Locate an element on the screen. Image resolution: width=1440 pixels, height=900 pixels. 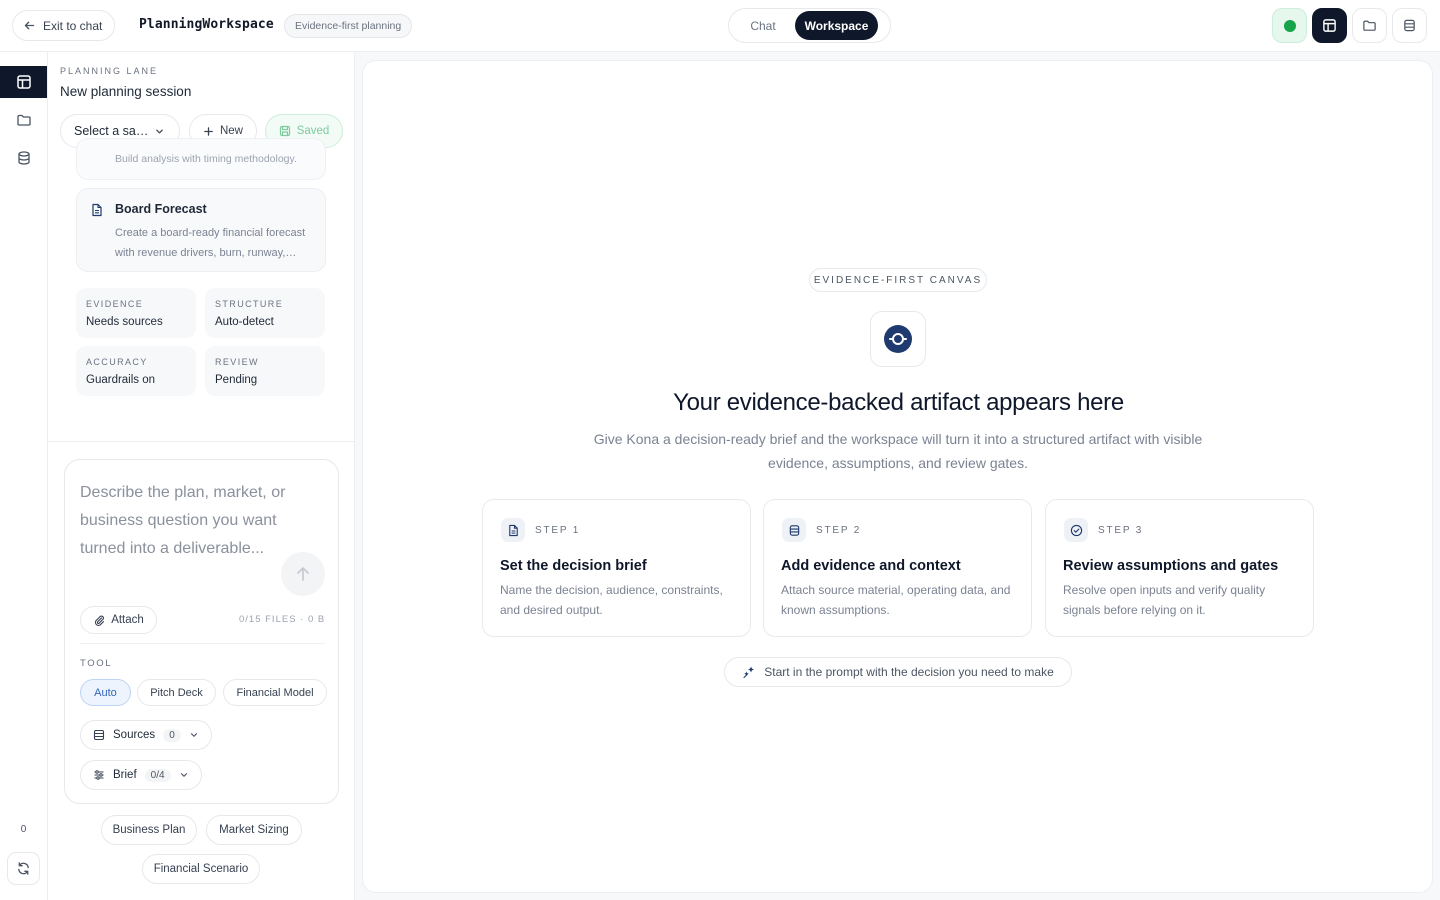
tool-label: TOOL is located at coordinates (96, 663).